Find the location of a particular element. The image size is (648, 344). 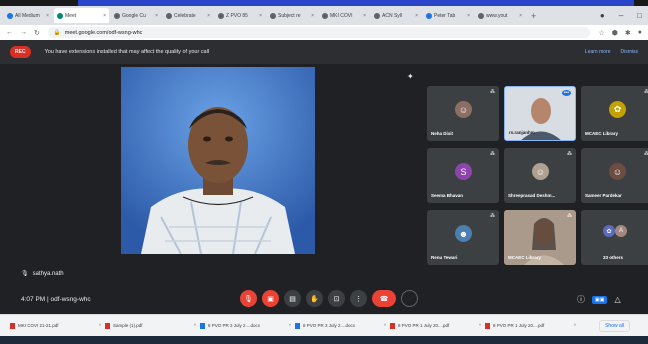

reload-icon: ↻ is located at coordinates (37, 33).